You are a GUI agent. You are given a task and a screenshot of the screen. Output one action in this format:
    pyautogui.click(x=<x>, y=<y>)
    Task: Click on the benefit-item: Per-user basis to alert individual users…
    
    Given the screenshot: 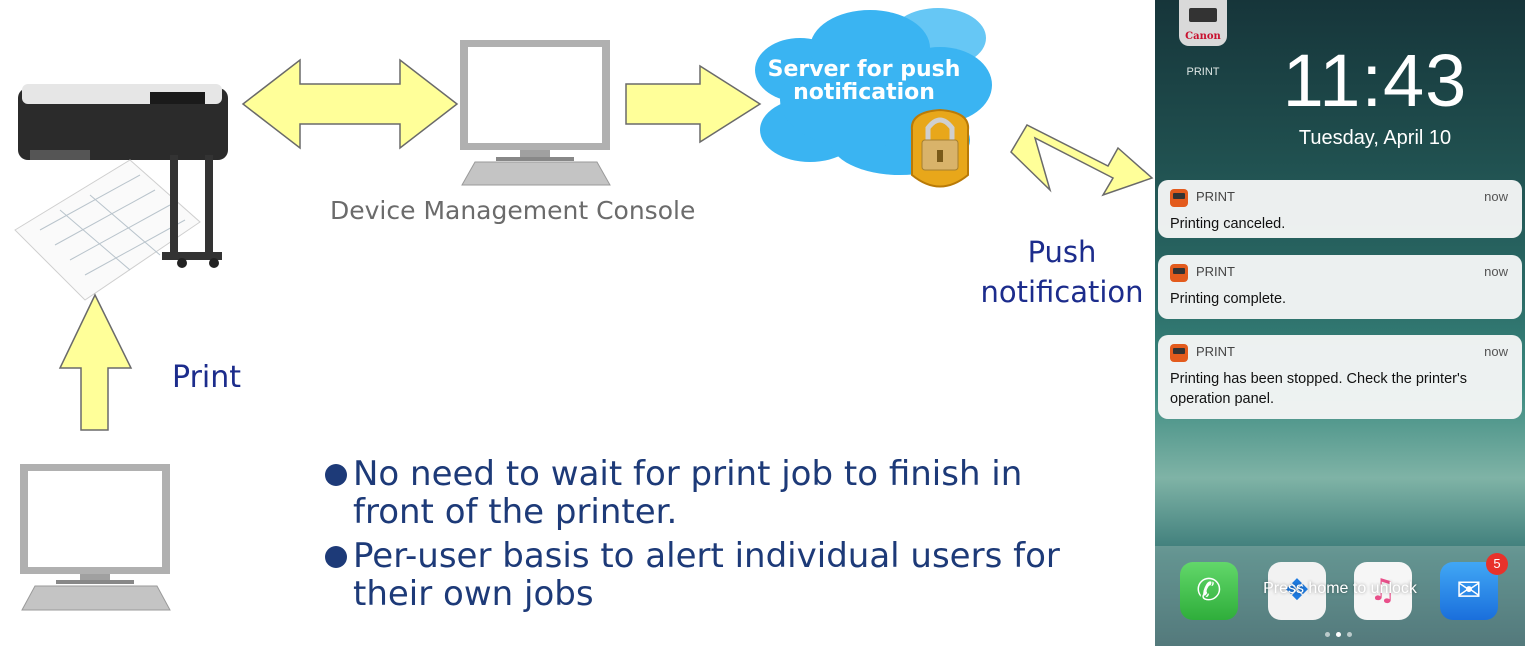 What is the action you would take?
    pyautogui.click(x=705, y=575)
    